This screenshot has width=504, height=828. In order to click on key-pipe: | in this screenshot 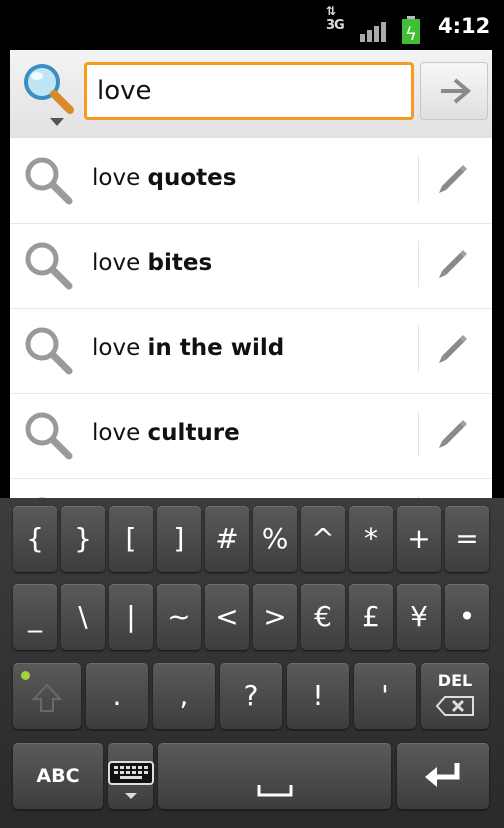, I will do `click(131, 617)`.